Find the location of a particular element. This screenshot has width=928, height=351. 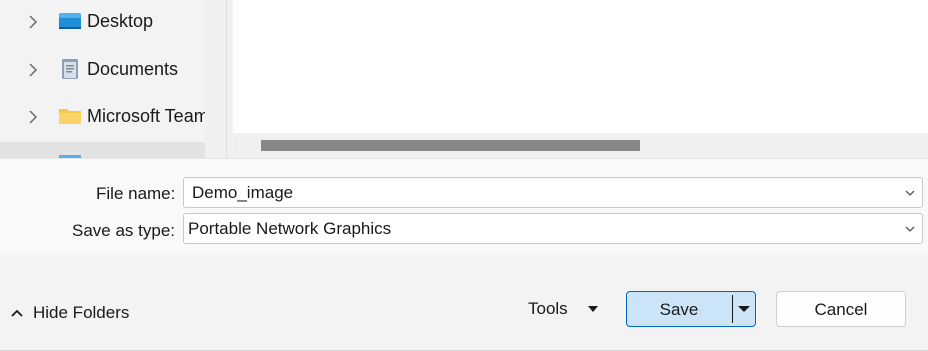

horizontal-scrollbar is located at coordinates (580, 145).